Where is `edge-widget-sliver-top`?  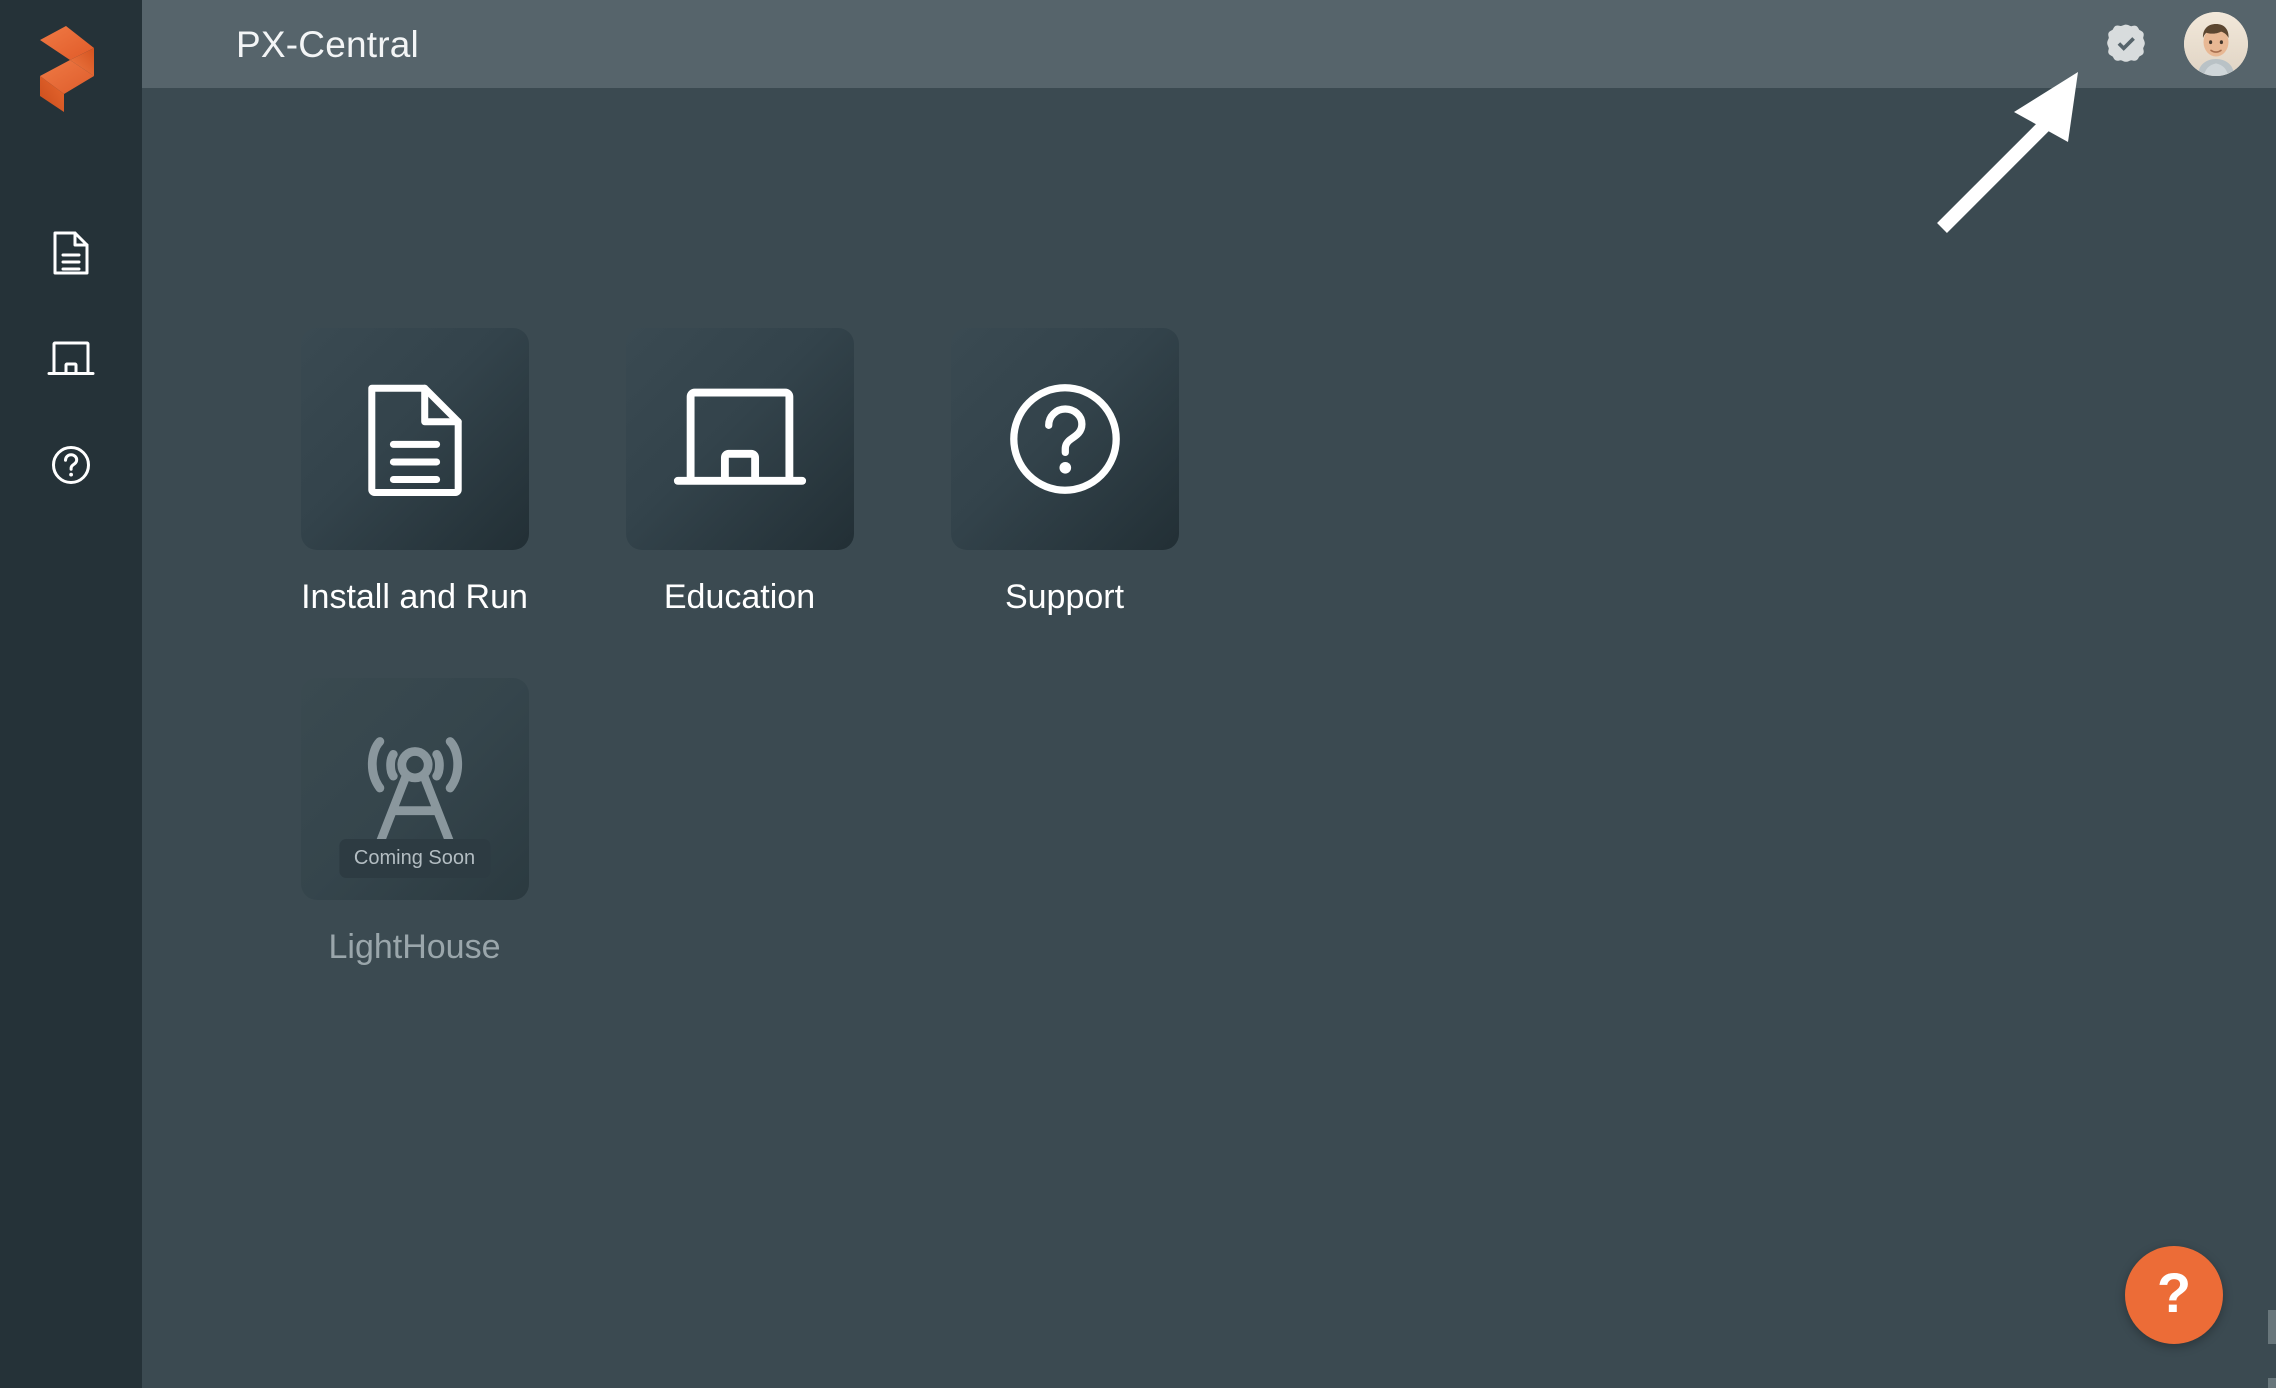
edge-widget-sliver-top is located at coordinates (2272, 1327).